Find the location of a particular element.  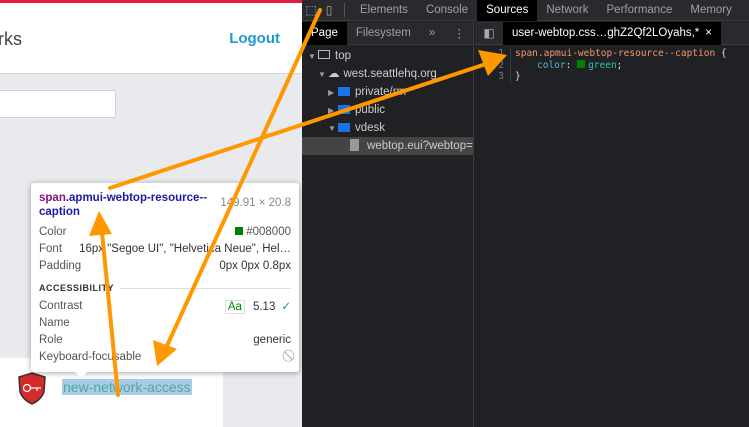

inspect-element-icon: ⬚ is located at coordinates (311, 10).